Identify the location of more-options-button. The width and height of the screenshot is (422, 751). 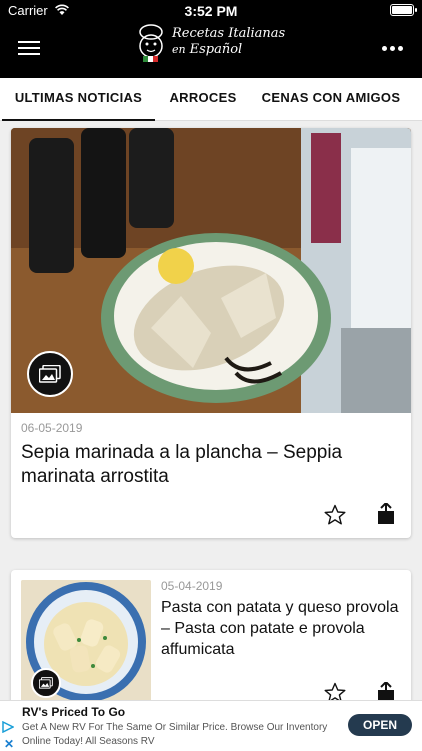
(393, 49).